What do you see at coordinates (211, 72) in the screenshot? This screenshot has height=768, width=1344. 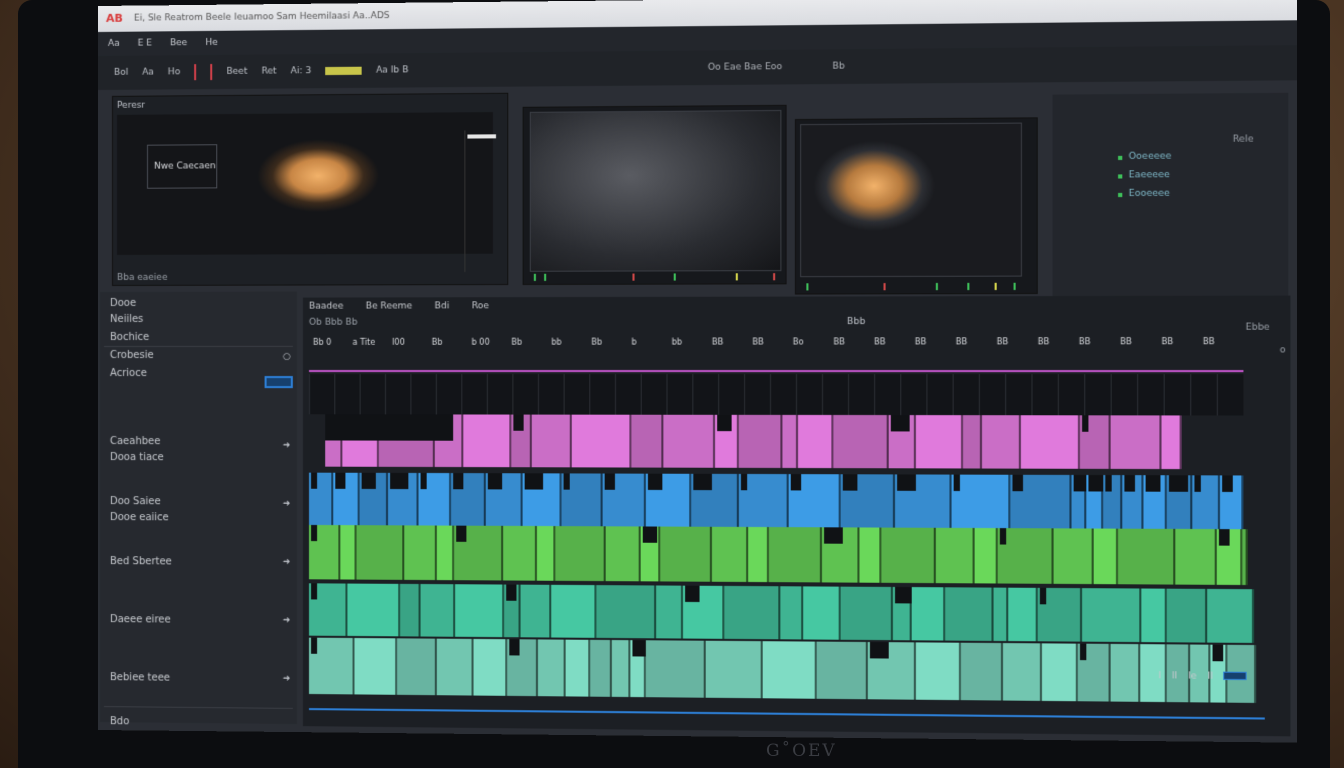 I see `out-marker-icon` at bounding box center [211, 72].